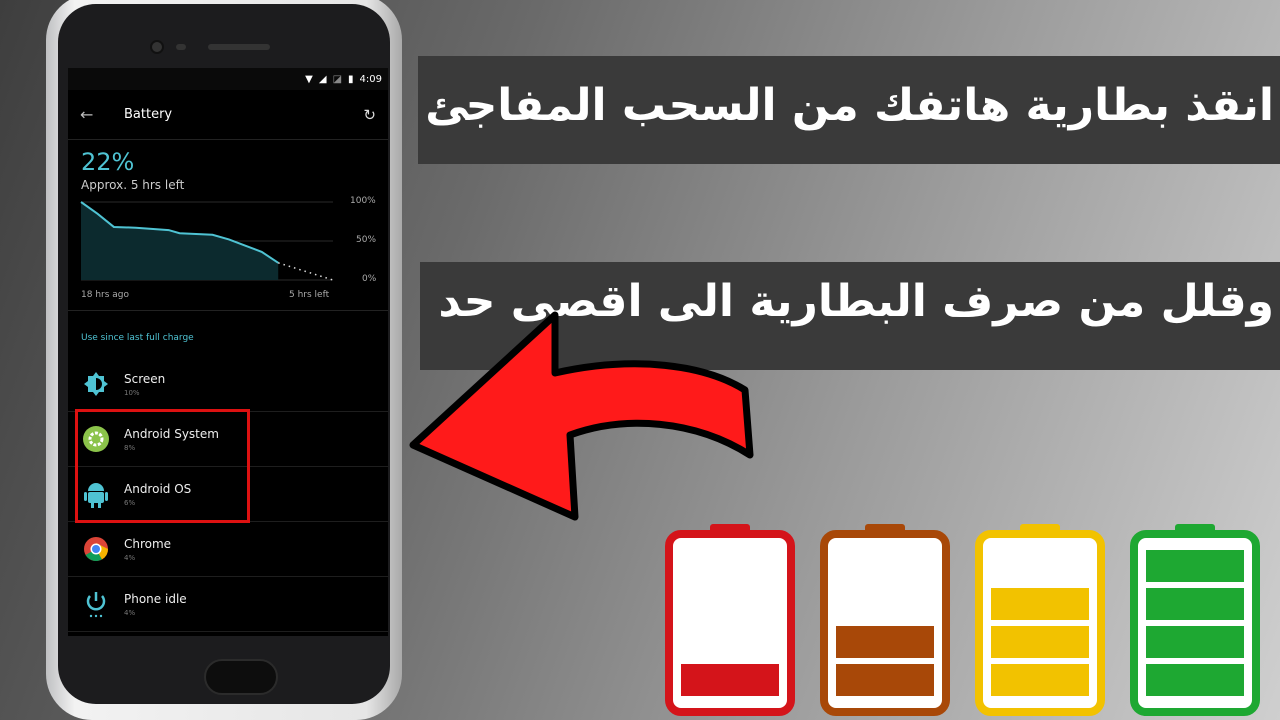  Describe the element at coordinates (228, 549) in the screenshot. I see `usage-item: Chrome 4%` at that location.